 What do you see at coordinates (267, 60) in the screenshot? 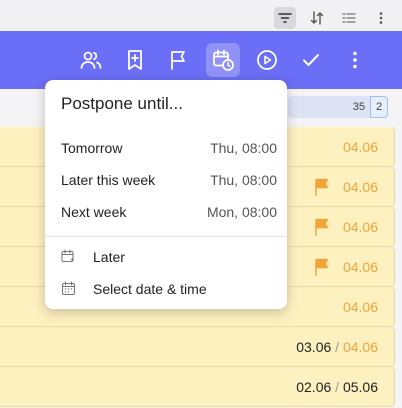
I see `start-icon` at bounding box center [267, 60].